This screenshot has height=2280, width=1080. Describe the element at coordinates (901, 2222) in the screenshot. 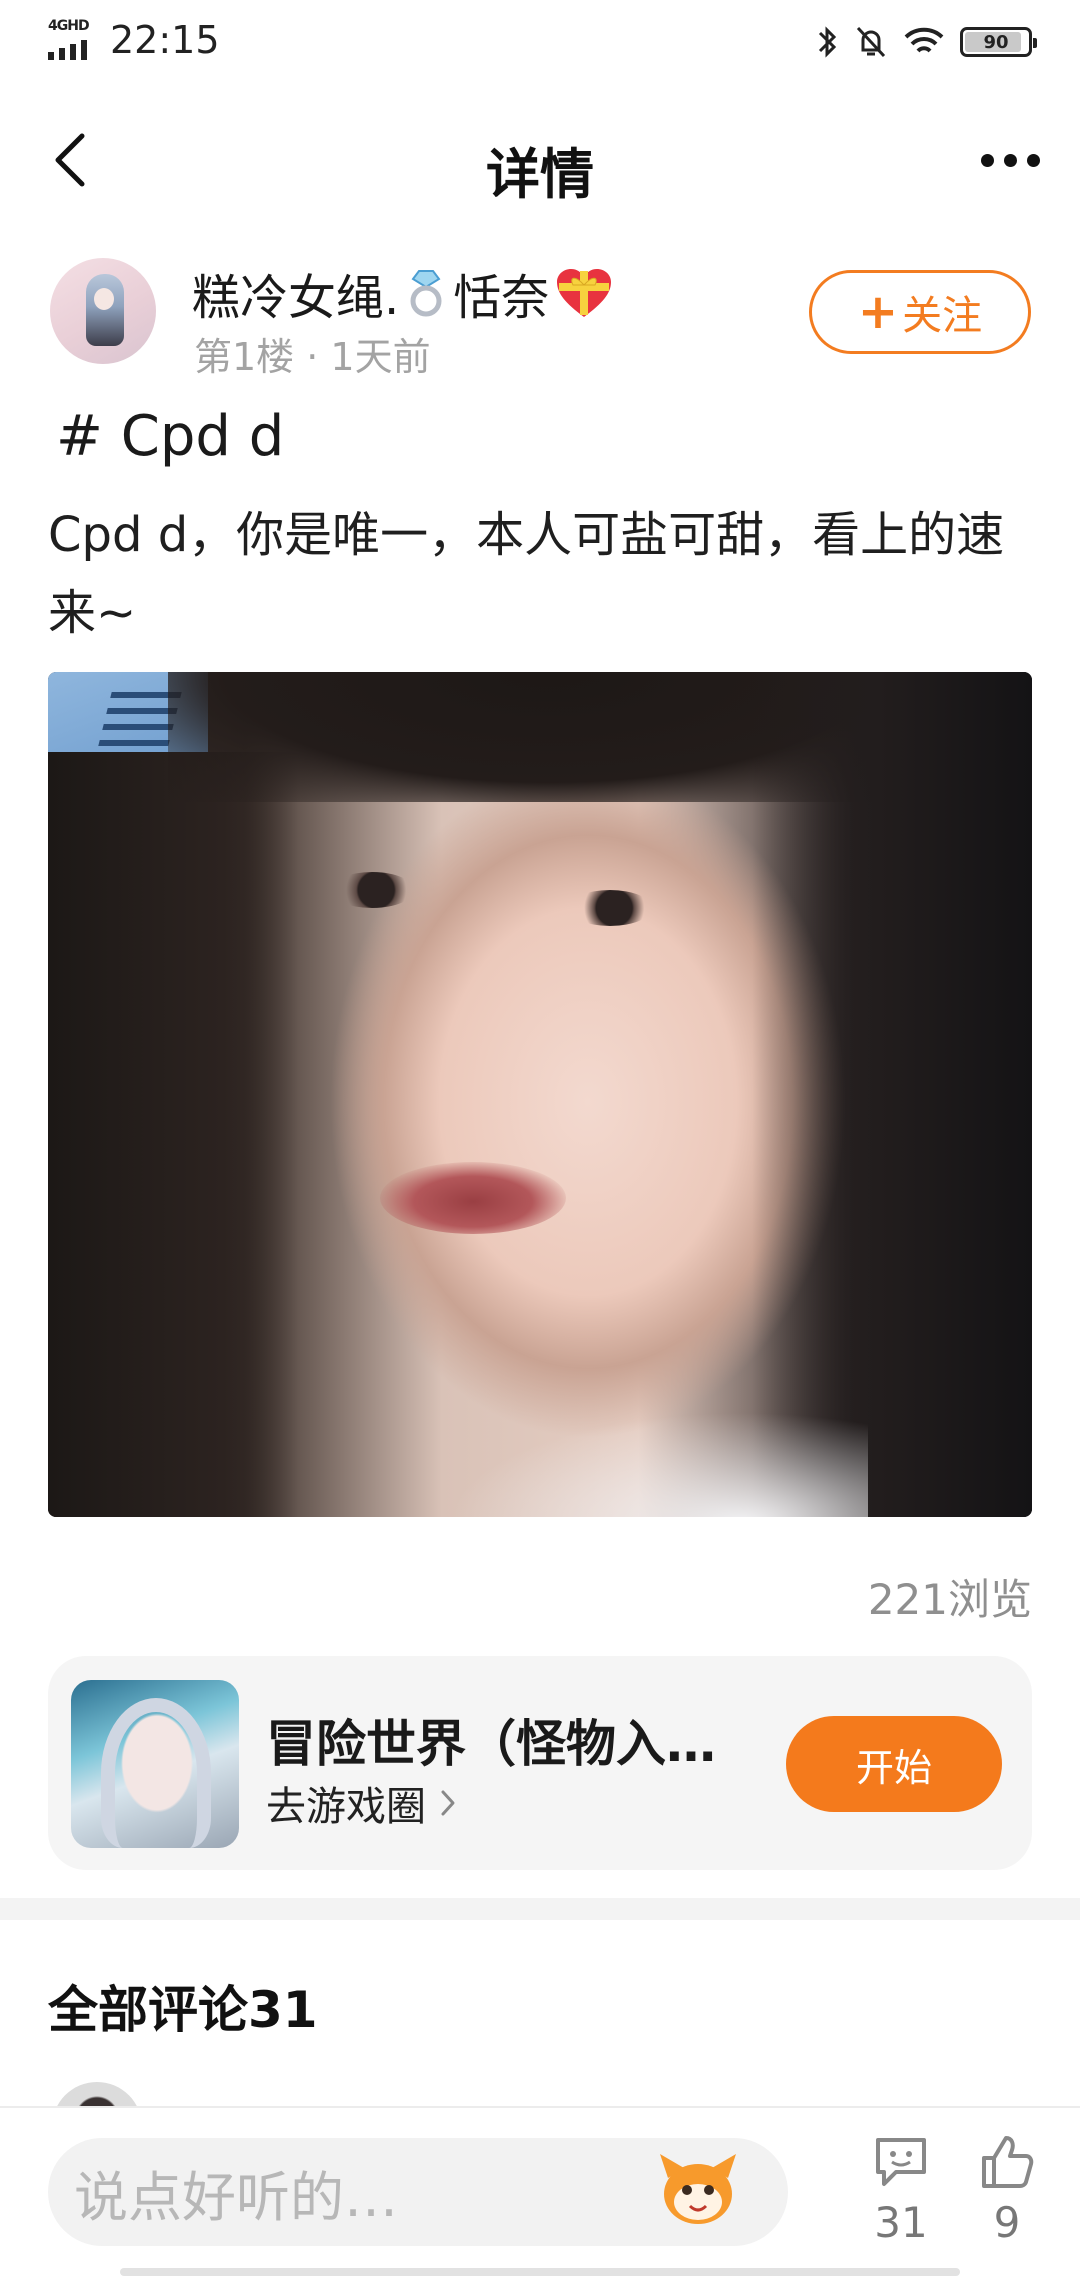

I see `reply-count: 31` at that location.